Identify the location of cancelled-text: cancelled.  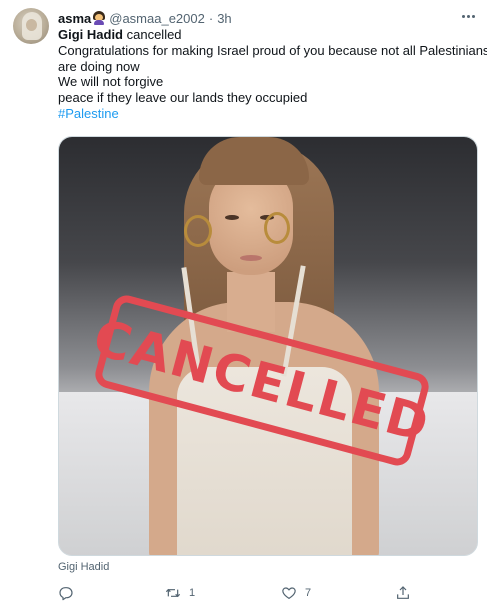
(152, 34).